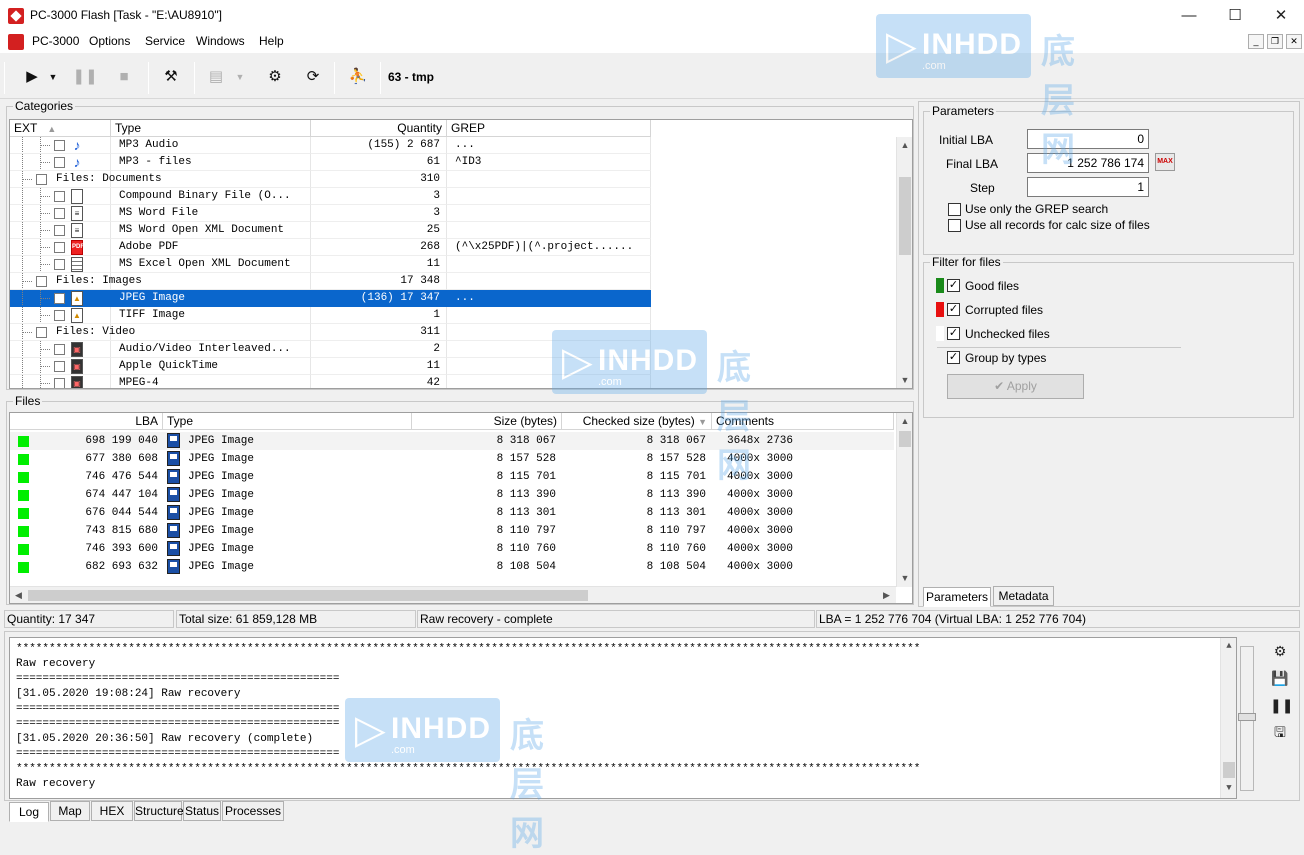 The height and width of the screenshot is (855, 1304). What do you see at coordinates (171, 77) in the screenshot?
I see `tools-icon: ⚒` at bounding box center [171, 77].